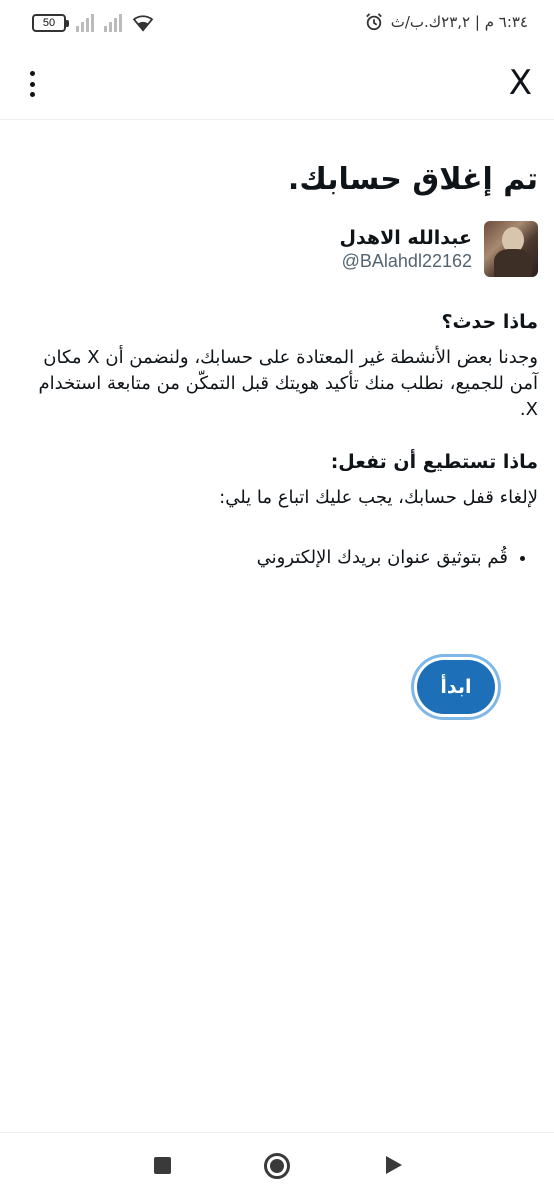  What do you see at coordinates (85, 23) in the screenshot?
I see `signal-icon` at bounding box center [85, 23].